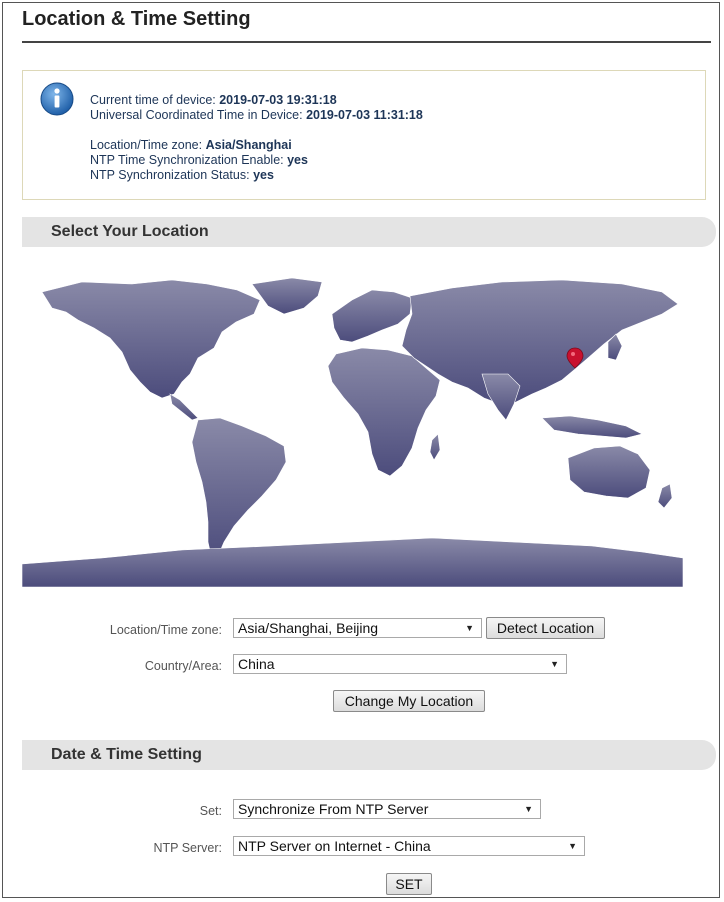 This screenshot has width=724, height=902. What do you see at coordinates (239, 489) in the screenshot?
I see `south-america` at bounding box center [239, 489].